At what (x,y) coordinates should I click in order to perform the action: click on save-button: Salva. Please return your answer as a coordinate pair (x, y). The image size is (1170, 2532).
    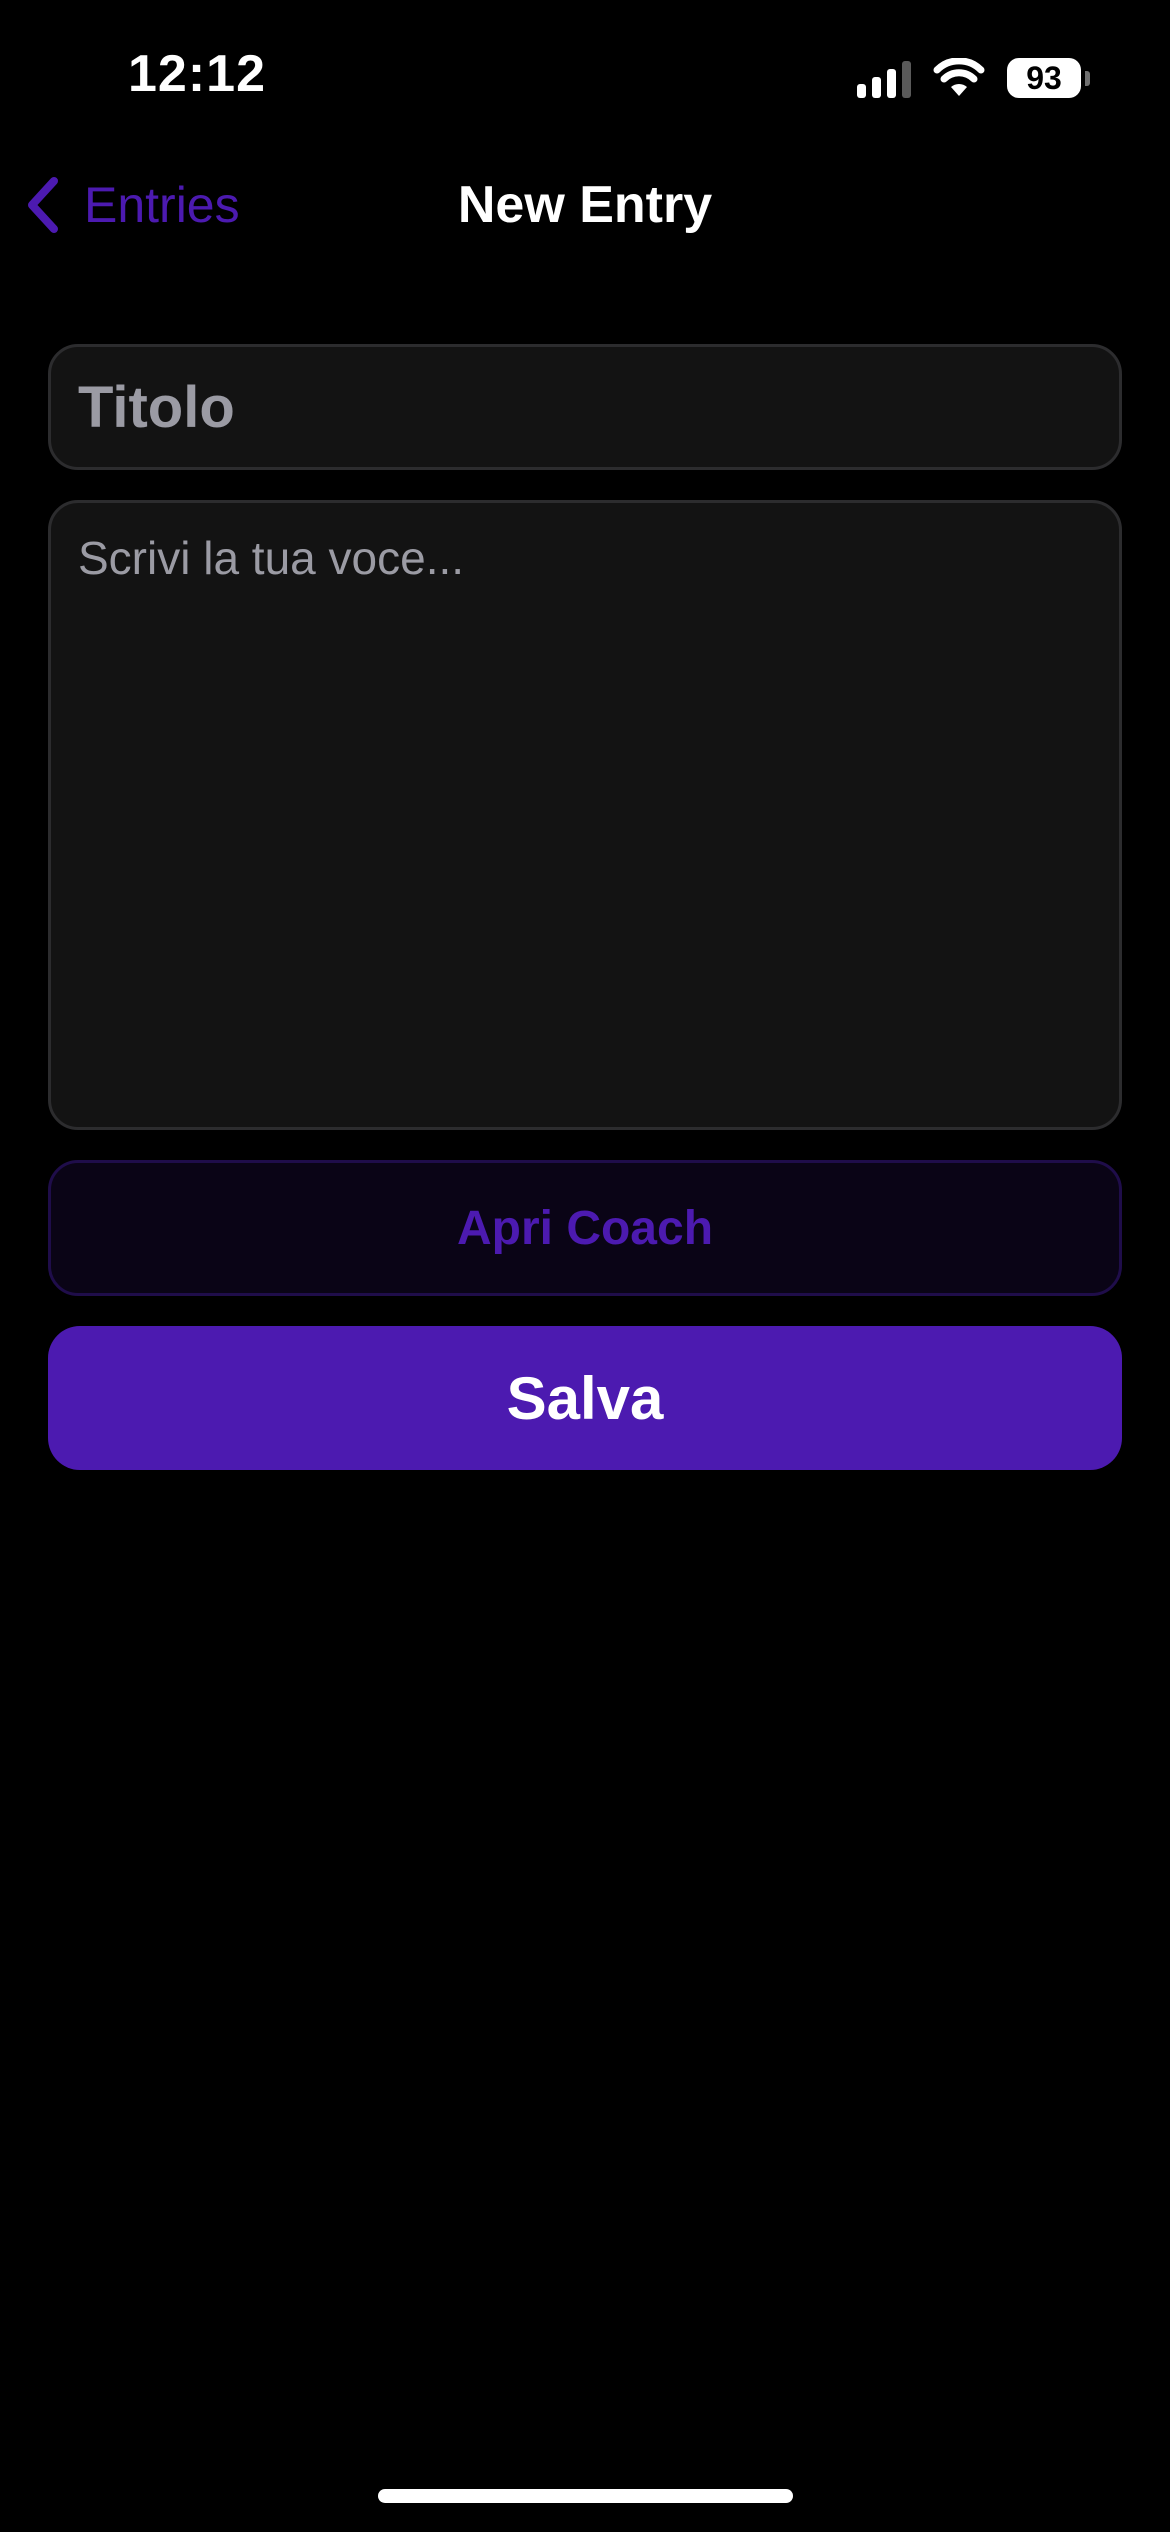
    Looking at the image, I should click on (585, 1398).